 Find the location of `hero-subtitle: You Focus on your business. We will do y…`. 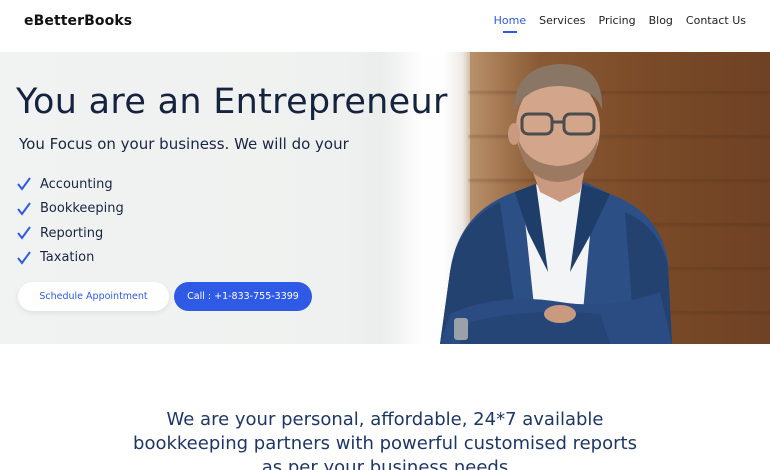

hero-subtitle: You Focus on your business. We will do y… is located at coordinates (184, 144).